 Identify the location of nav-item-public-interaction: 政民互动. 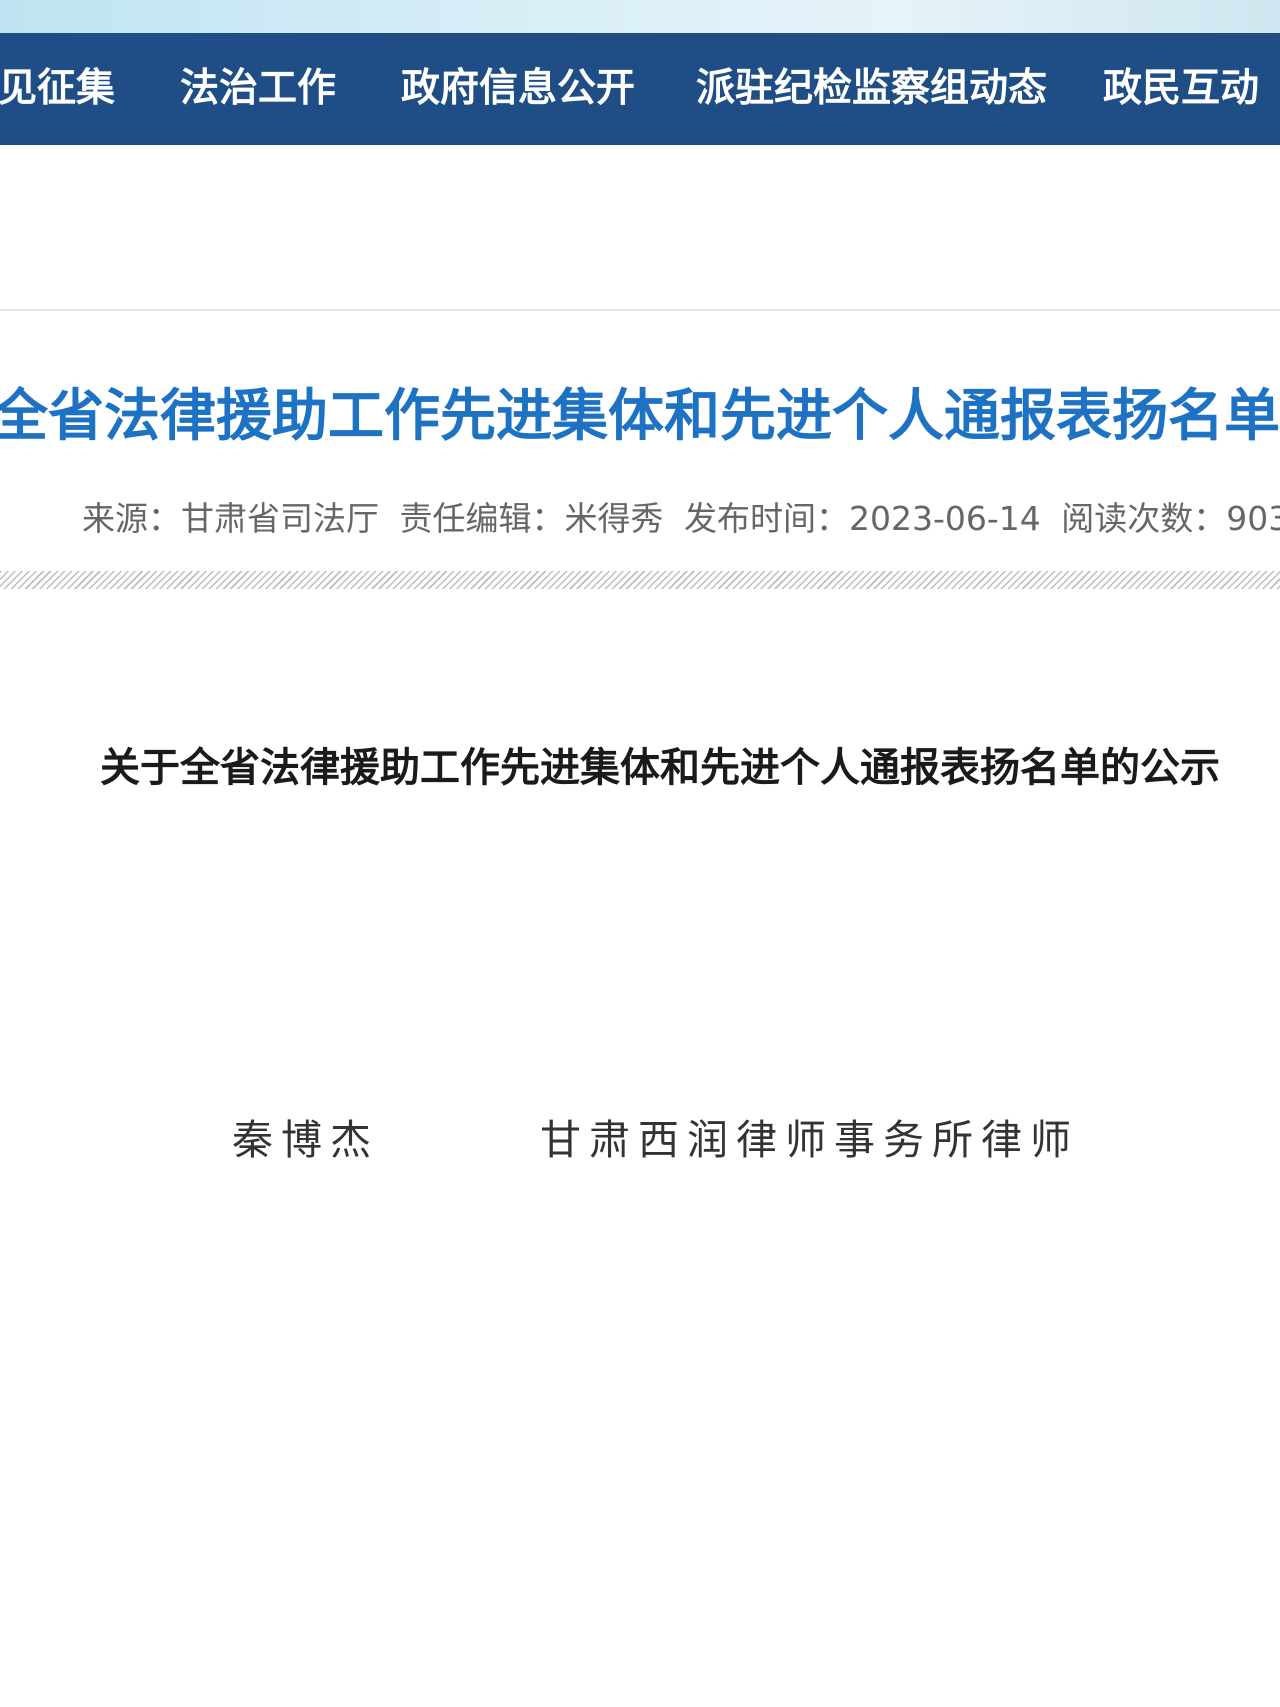
(1181, 89).